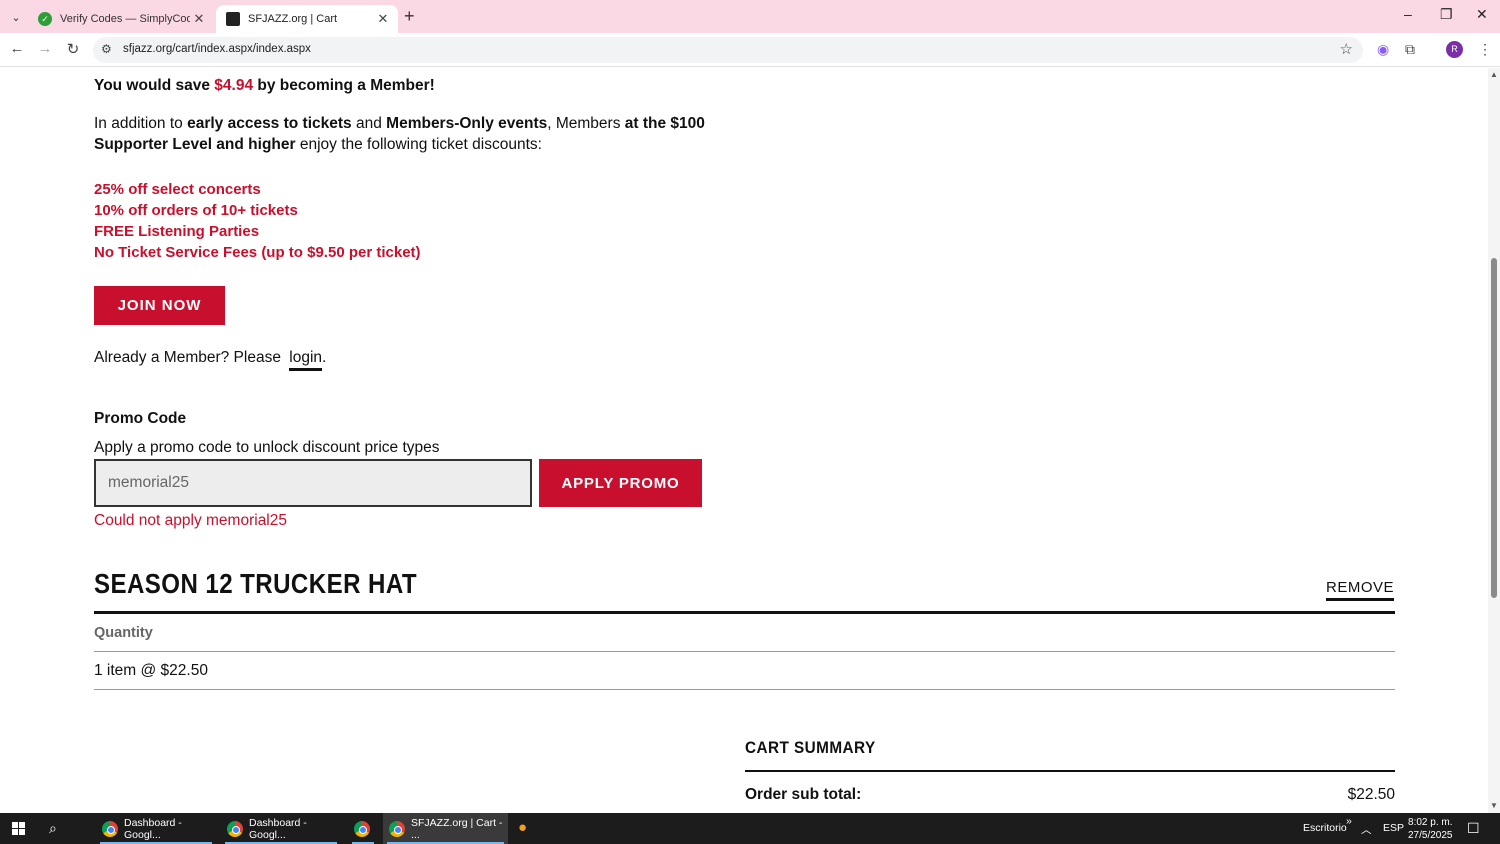 This screenshot has height=844, width=1500. What do you see at coordinates (409, 16) in the screenshot?
I see `new-tab-icon: +` at bounding box center [409, 16].